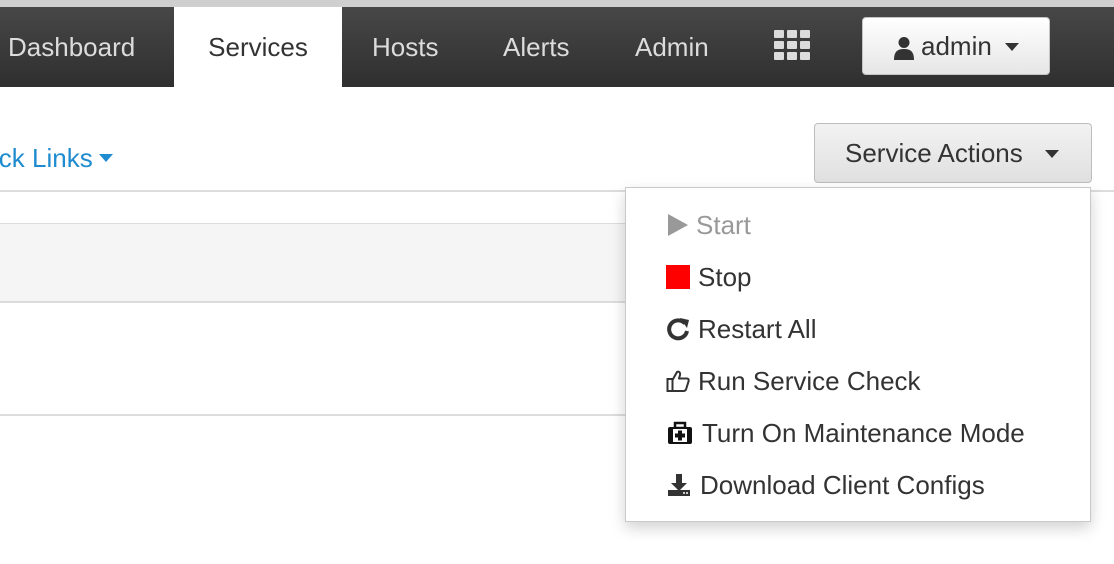 Image resolution: width=1114 pixels, height=564 pixels. I want to click on menu-item-label: Restart All, so click(757, 329).